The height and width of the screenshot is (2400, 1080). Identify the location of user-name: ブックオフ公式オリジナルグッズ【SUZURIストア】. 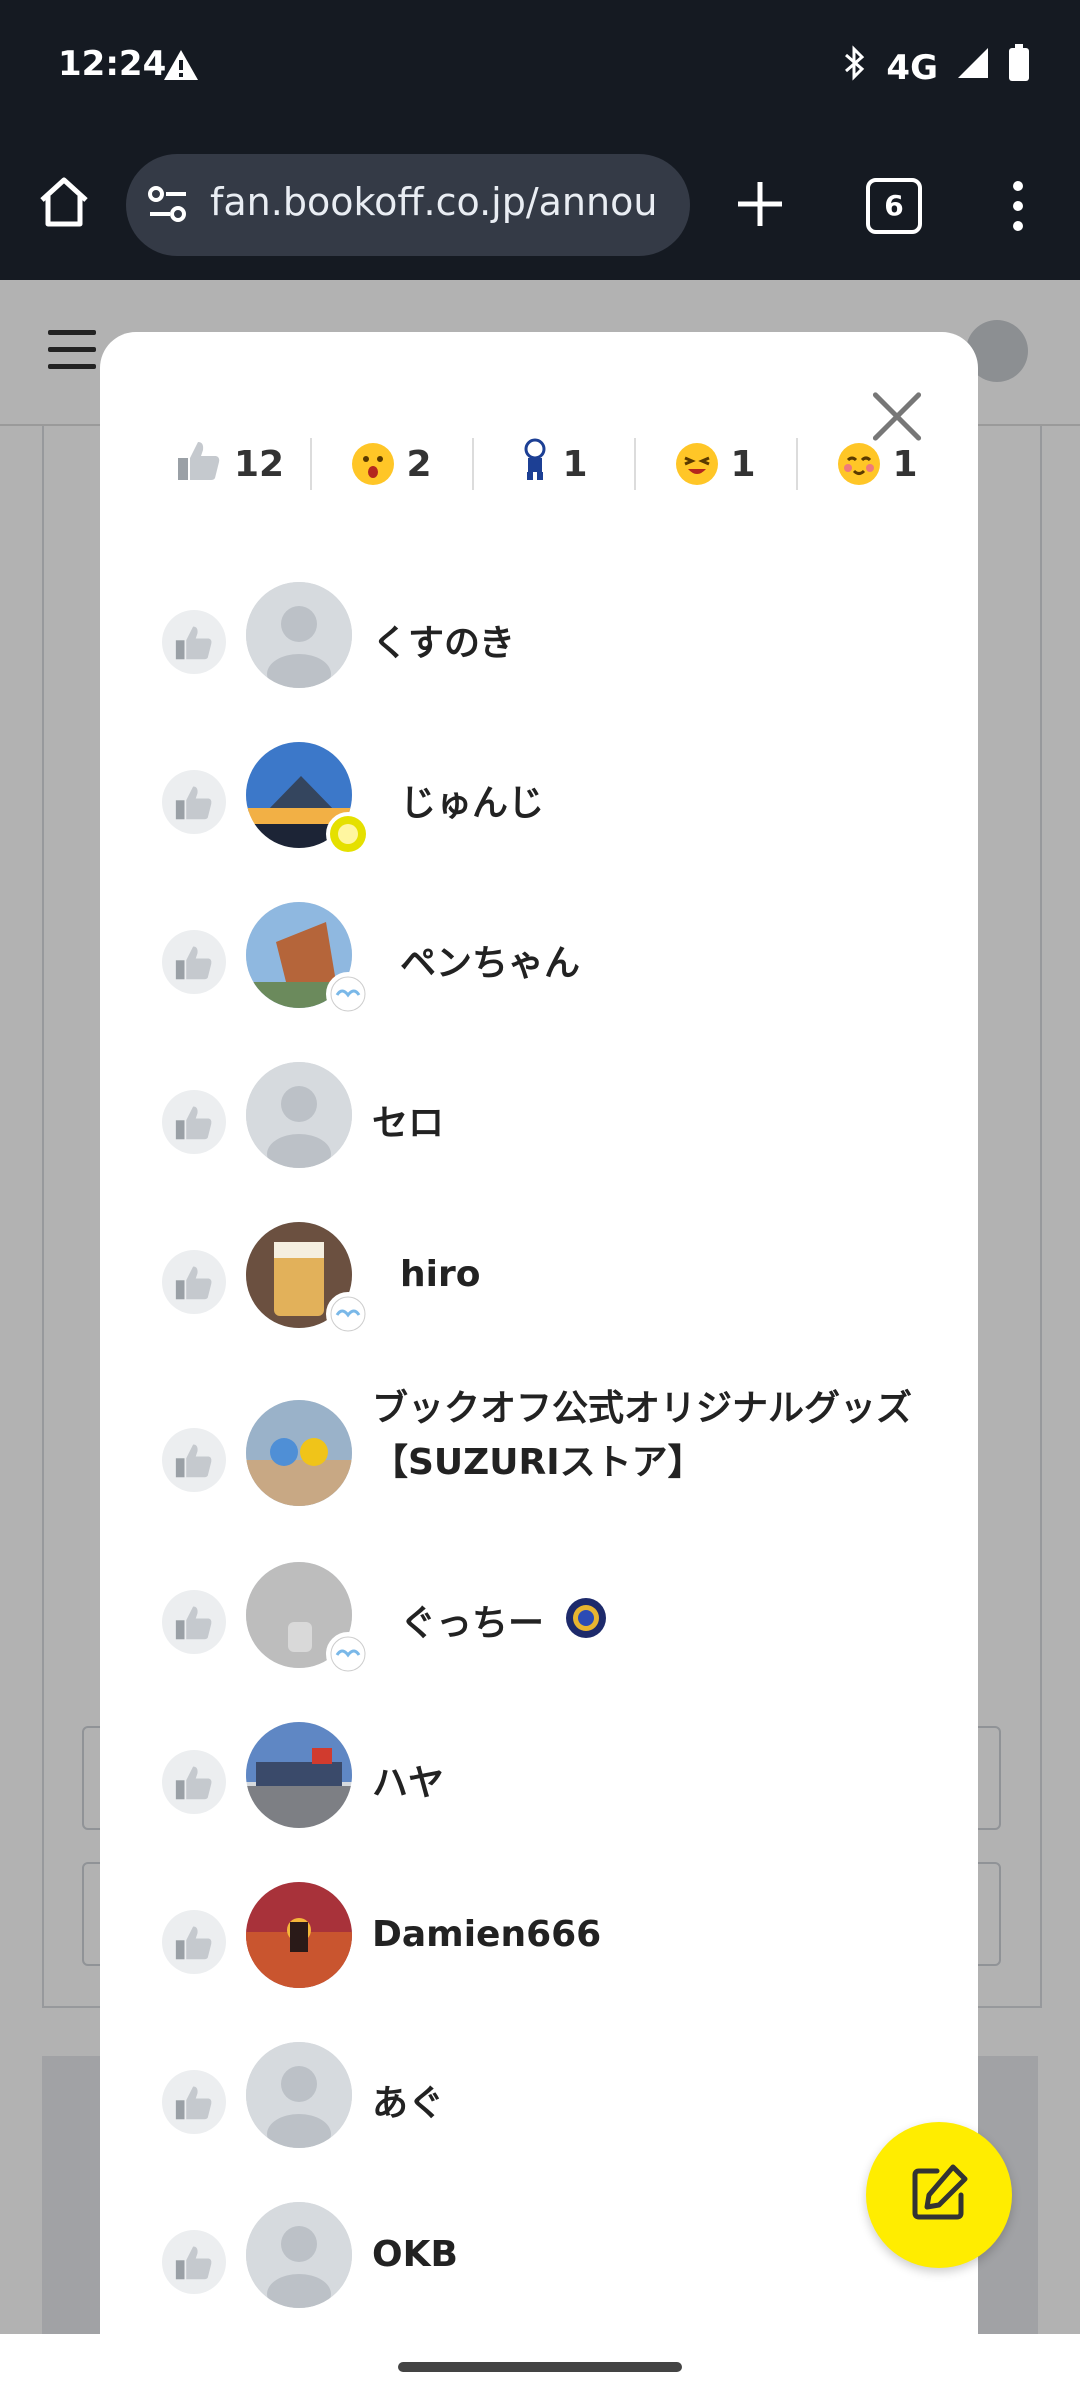
(642, 1436).